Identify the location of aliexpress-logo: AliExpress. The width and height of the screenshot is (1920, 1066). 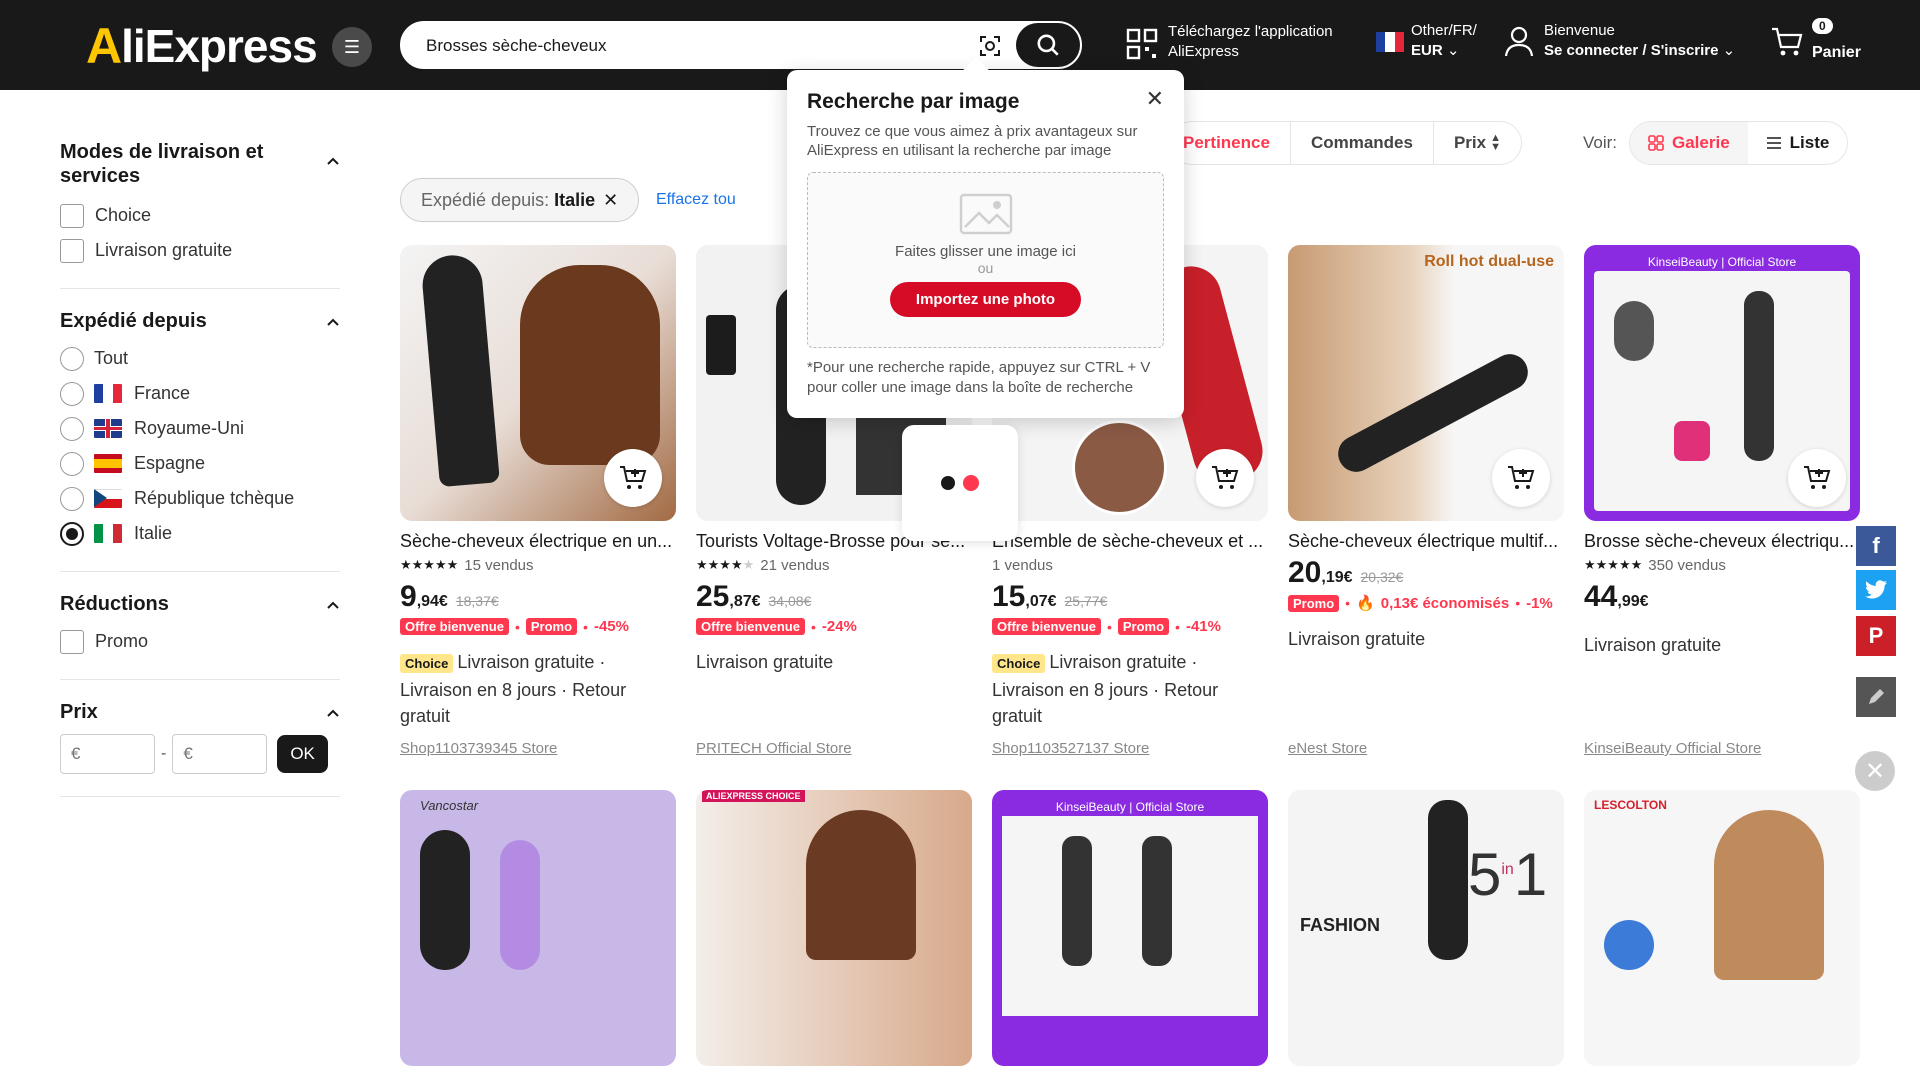
(202, 46).